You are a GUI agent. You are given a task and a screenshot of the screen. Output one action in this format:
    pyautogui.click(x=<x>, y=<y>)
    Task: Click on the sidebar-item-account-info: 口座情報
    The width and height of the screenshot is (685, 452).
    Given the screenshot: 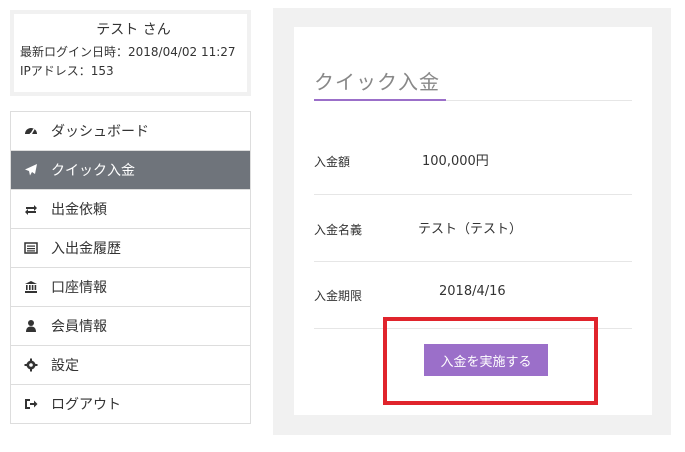 What is the action you would take?
    pyautogui.click(x=130, y=287)
    